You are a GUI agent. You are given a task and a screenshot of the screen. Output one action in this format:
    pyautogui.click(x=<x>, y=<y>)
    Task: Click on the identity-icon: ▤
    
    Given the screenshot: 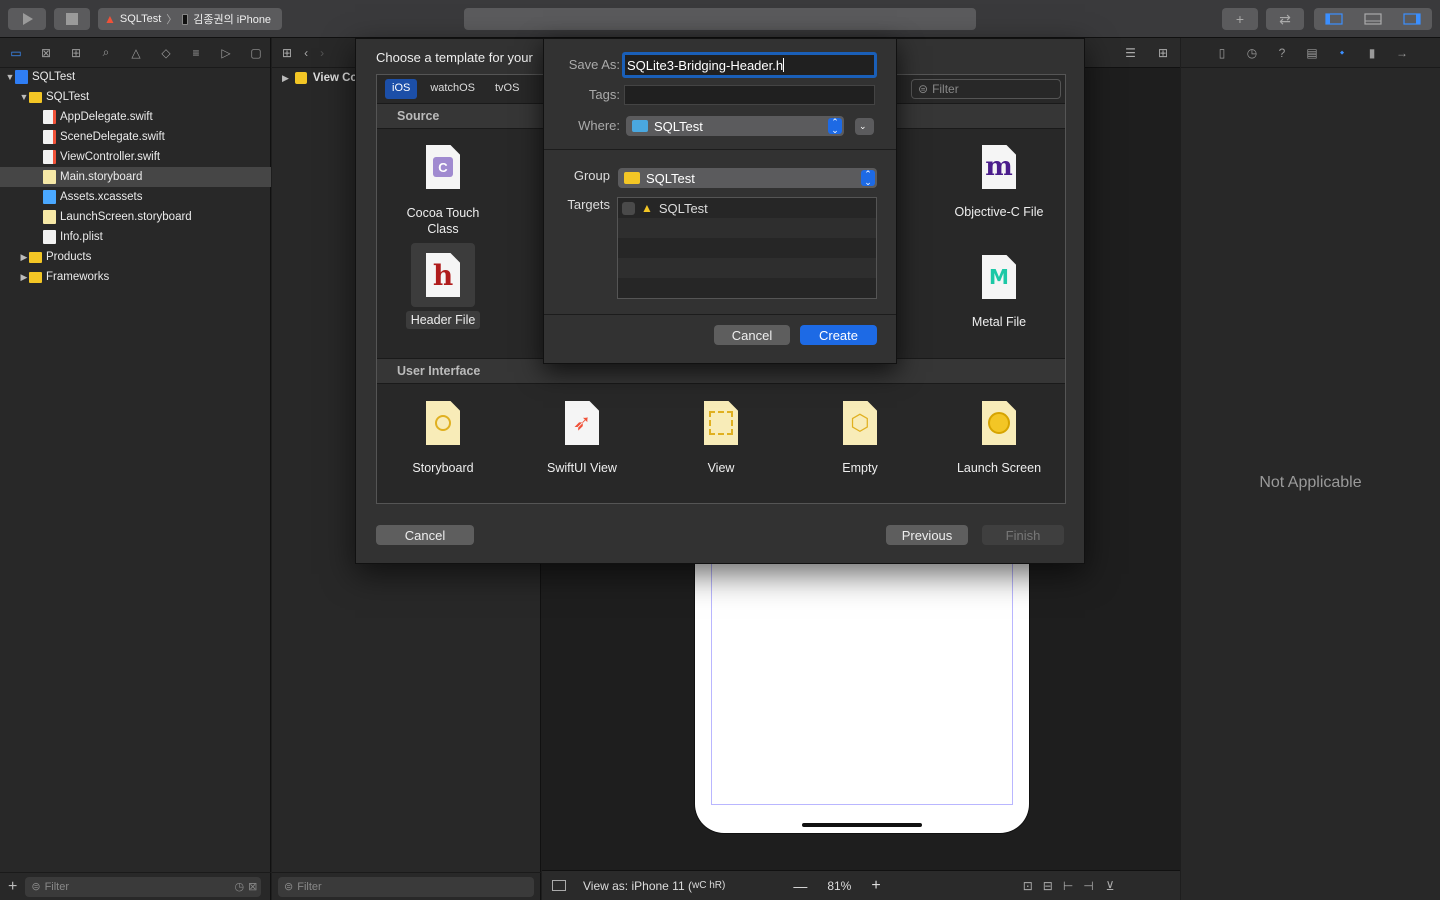 What is the action you would take?
    pyautogui.click(x=1312, y=53)
    